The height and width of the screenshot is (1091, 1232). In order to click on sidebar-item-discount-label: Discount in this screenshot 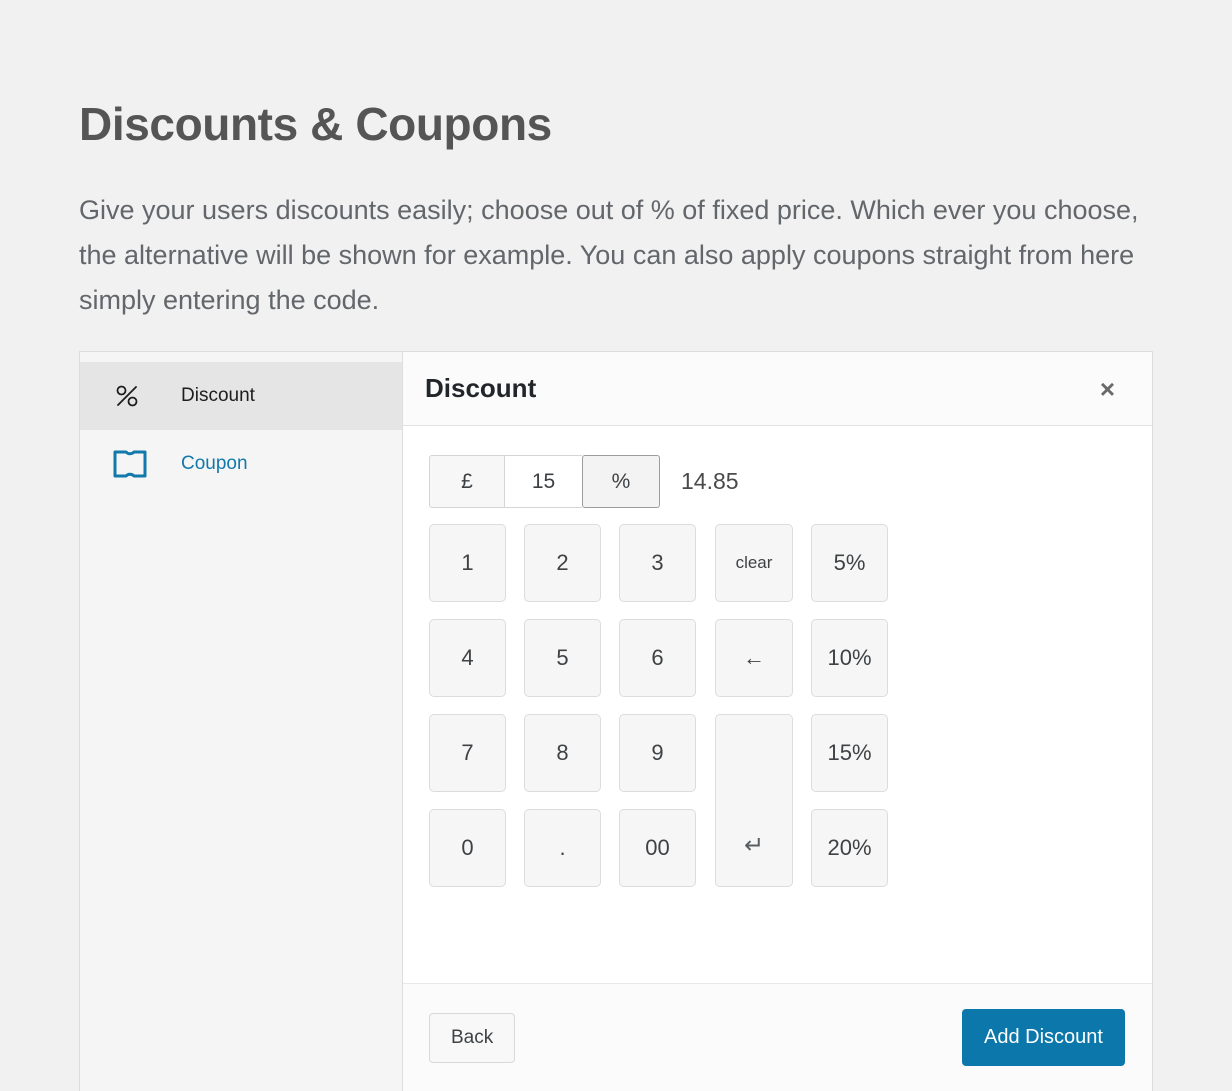, I will do `click(218, 395)`.